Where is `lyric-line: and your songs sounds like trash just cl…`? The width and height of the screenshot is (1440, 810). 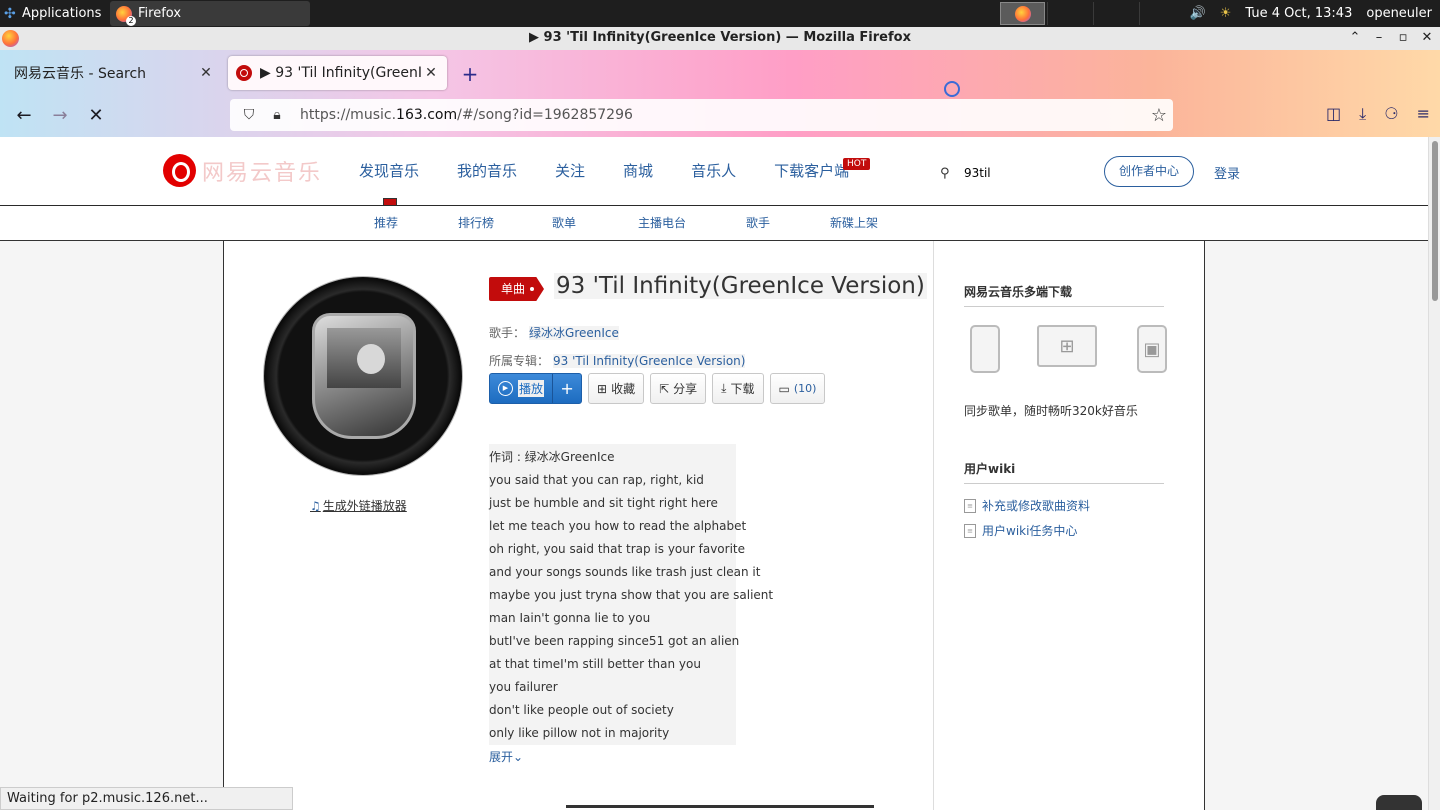
lyric-line: and your songs sounds like trash just cl… is located at coordinates (625, 572).